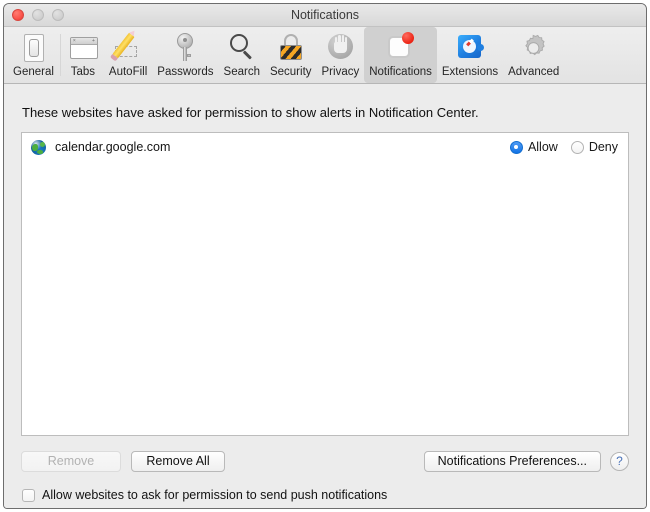  I want to click on radio-allow-indicator, so click(516, 147).